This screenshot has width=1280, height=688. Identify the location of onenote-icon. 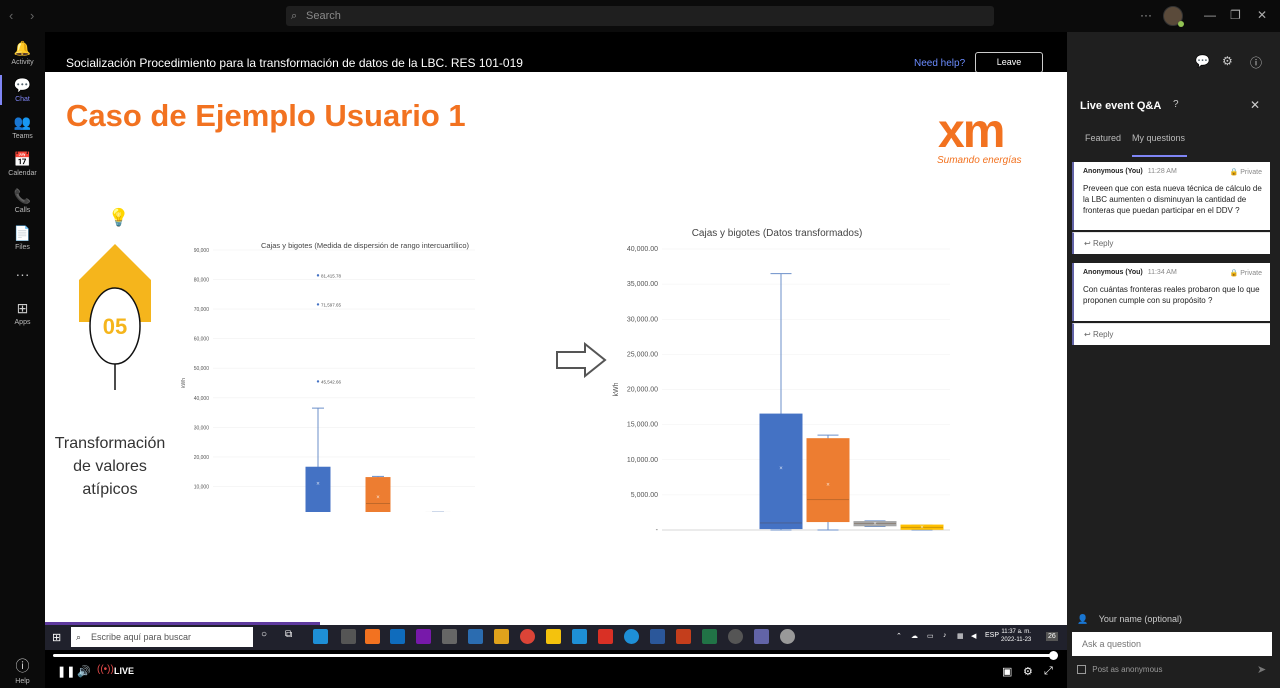
(423, 636).